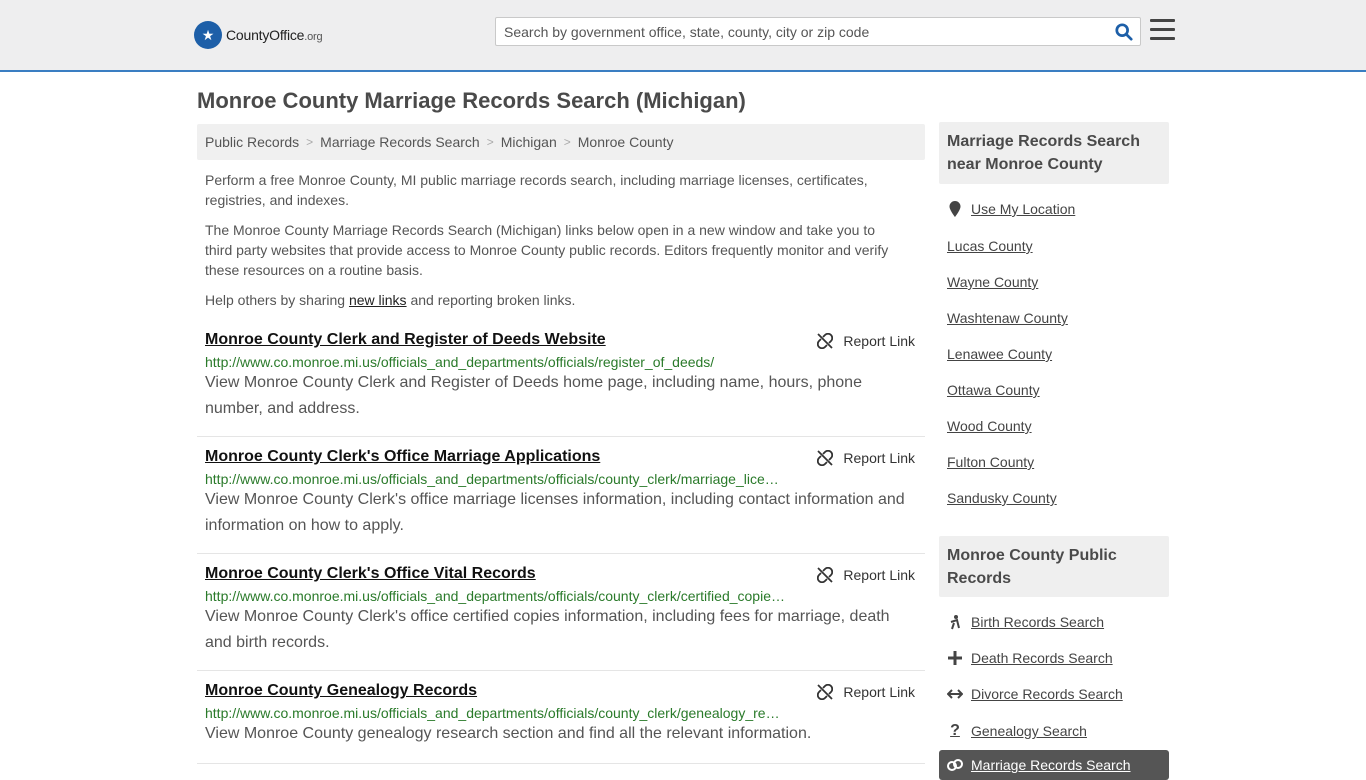 The image size is (1366, 780). I want to click on rings-icon, so click(955, 765).